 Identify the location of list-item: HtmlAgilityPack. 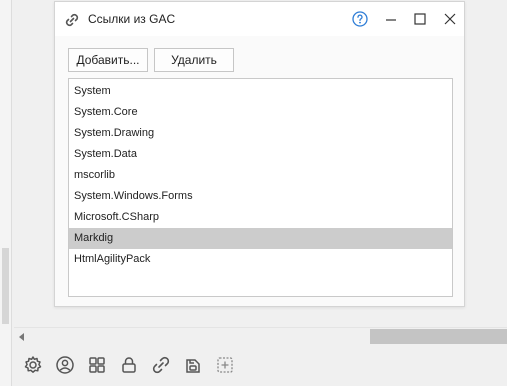
(260, 259).